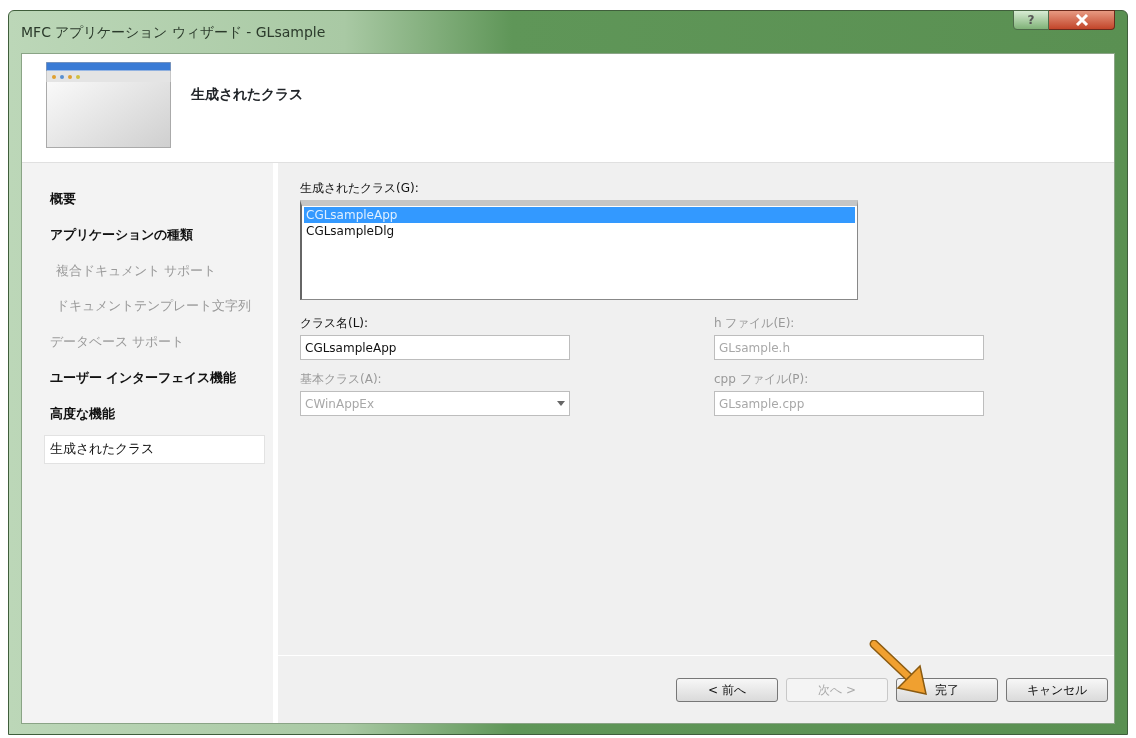  I want to click on sidebar-item: 概要, so click(154, 199).